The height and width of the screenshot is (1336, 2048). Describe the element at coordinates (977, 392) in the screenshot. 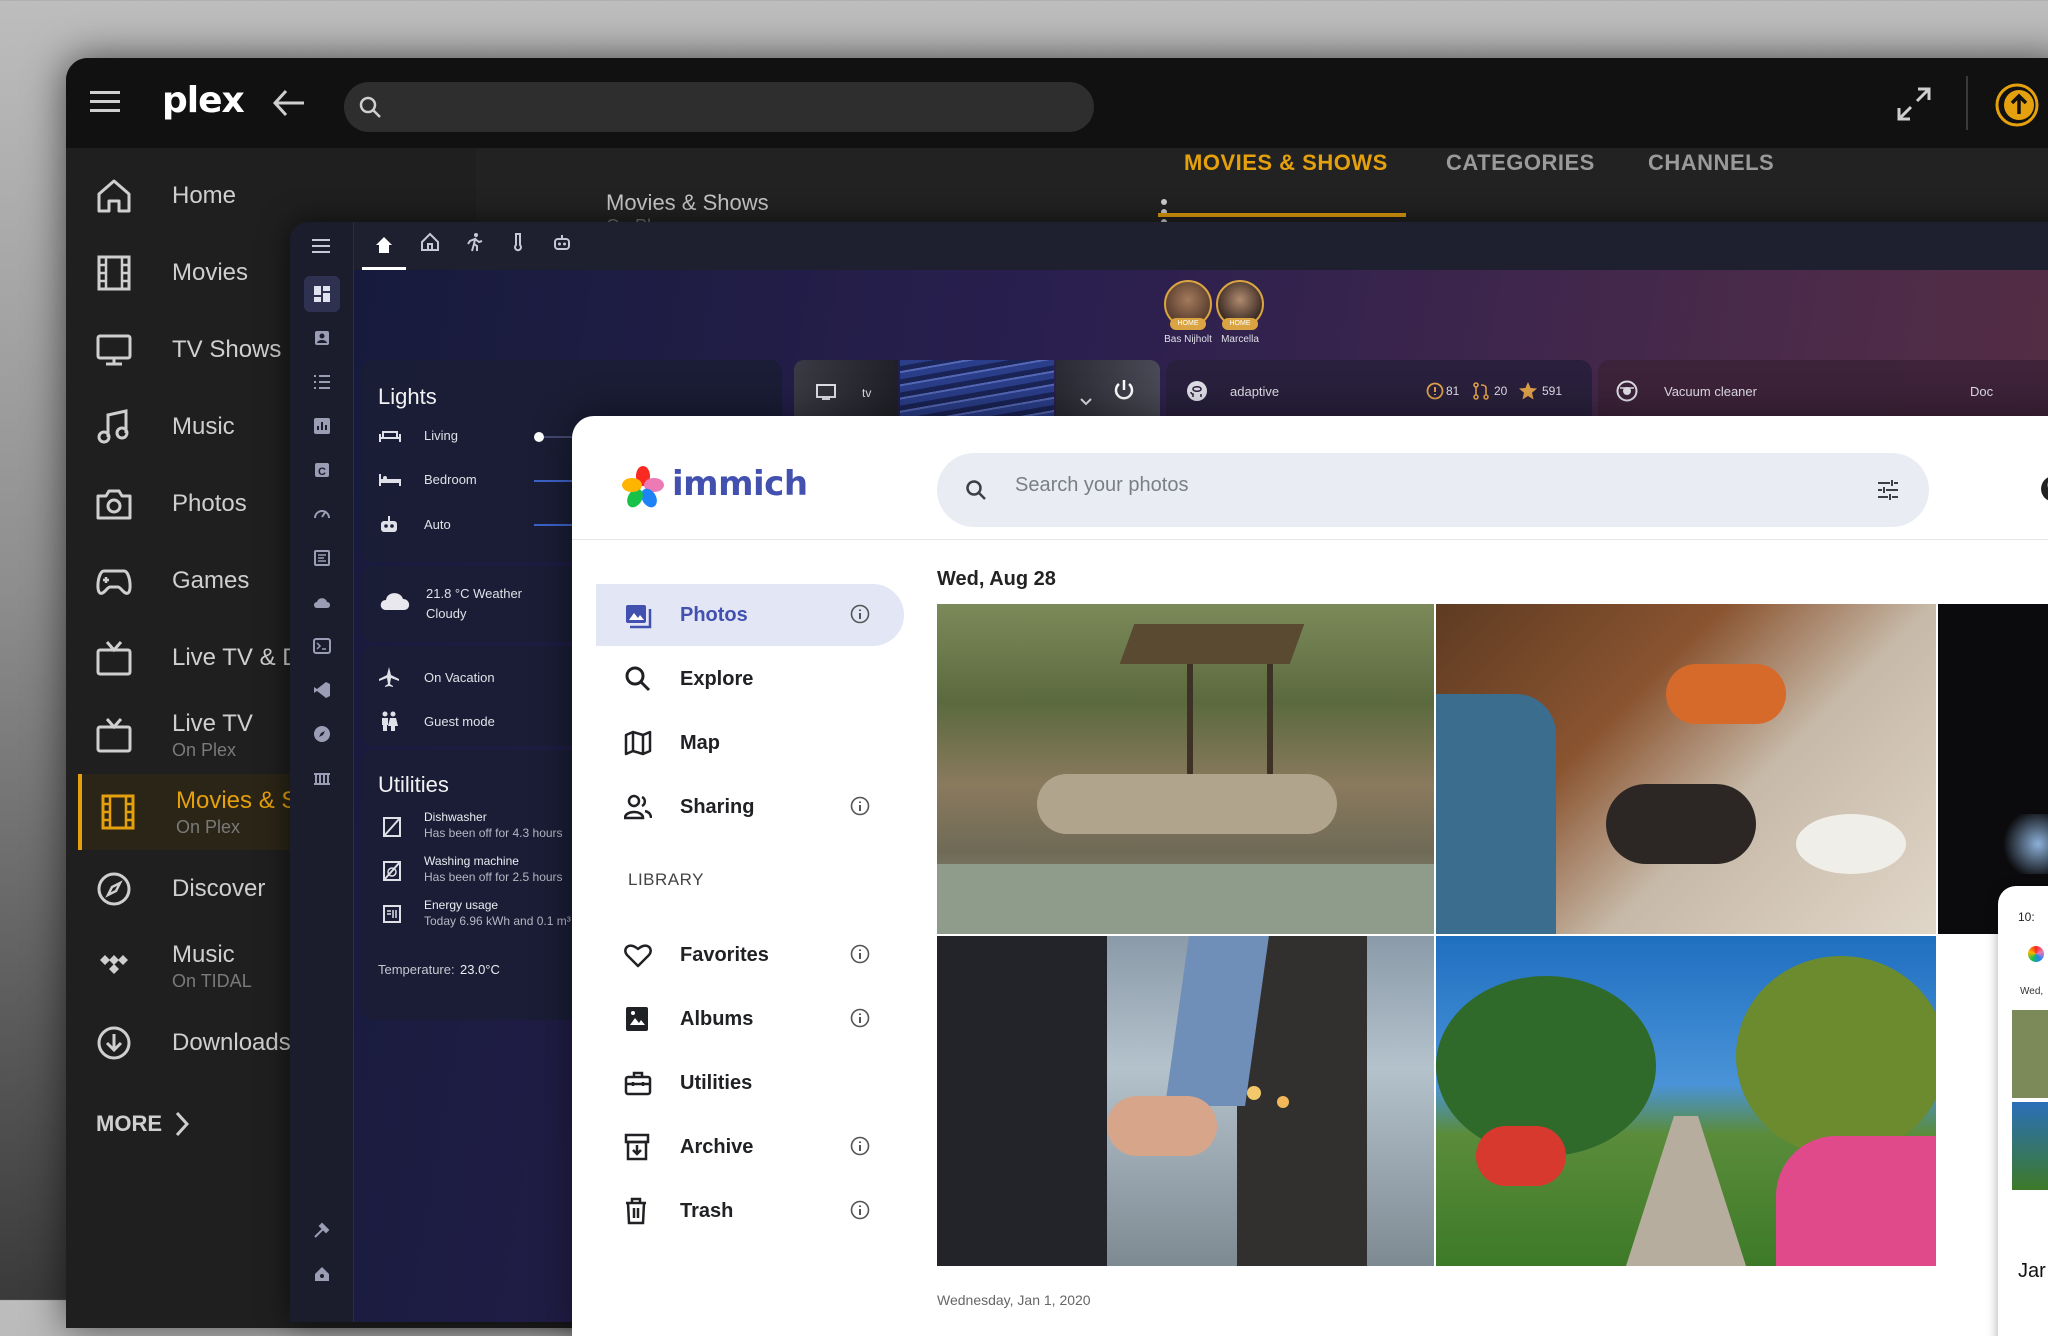

I see `media-artwork` at that location.